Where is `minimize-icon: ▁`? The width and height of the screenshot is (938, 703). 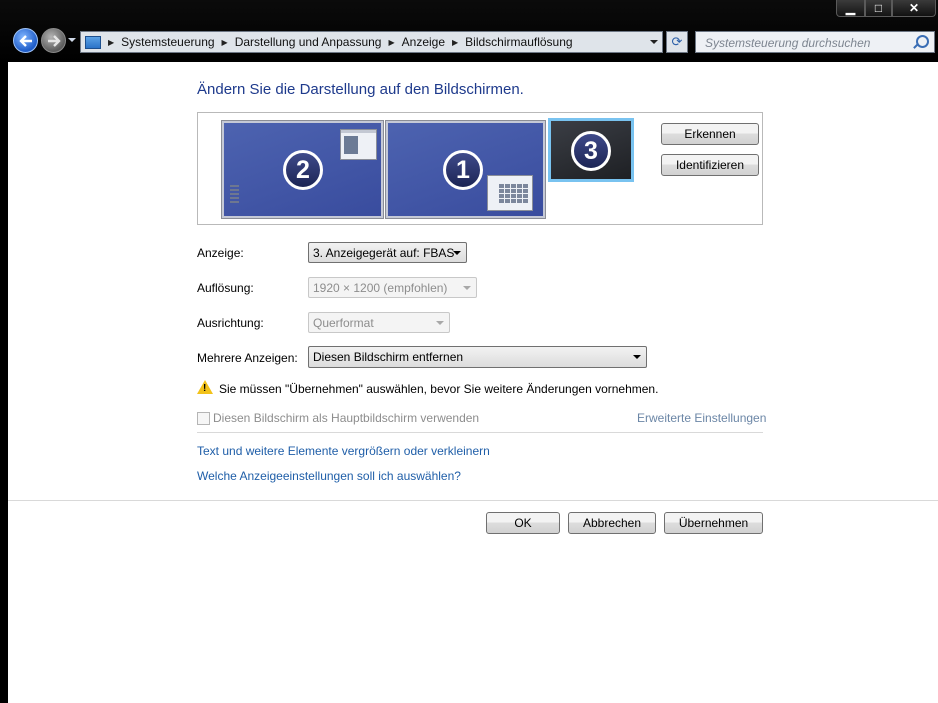 minimize-icon: ▁ is located at coordinates (850, 8).